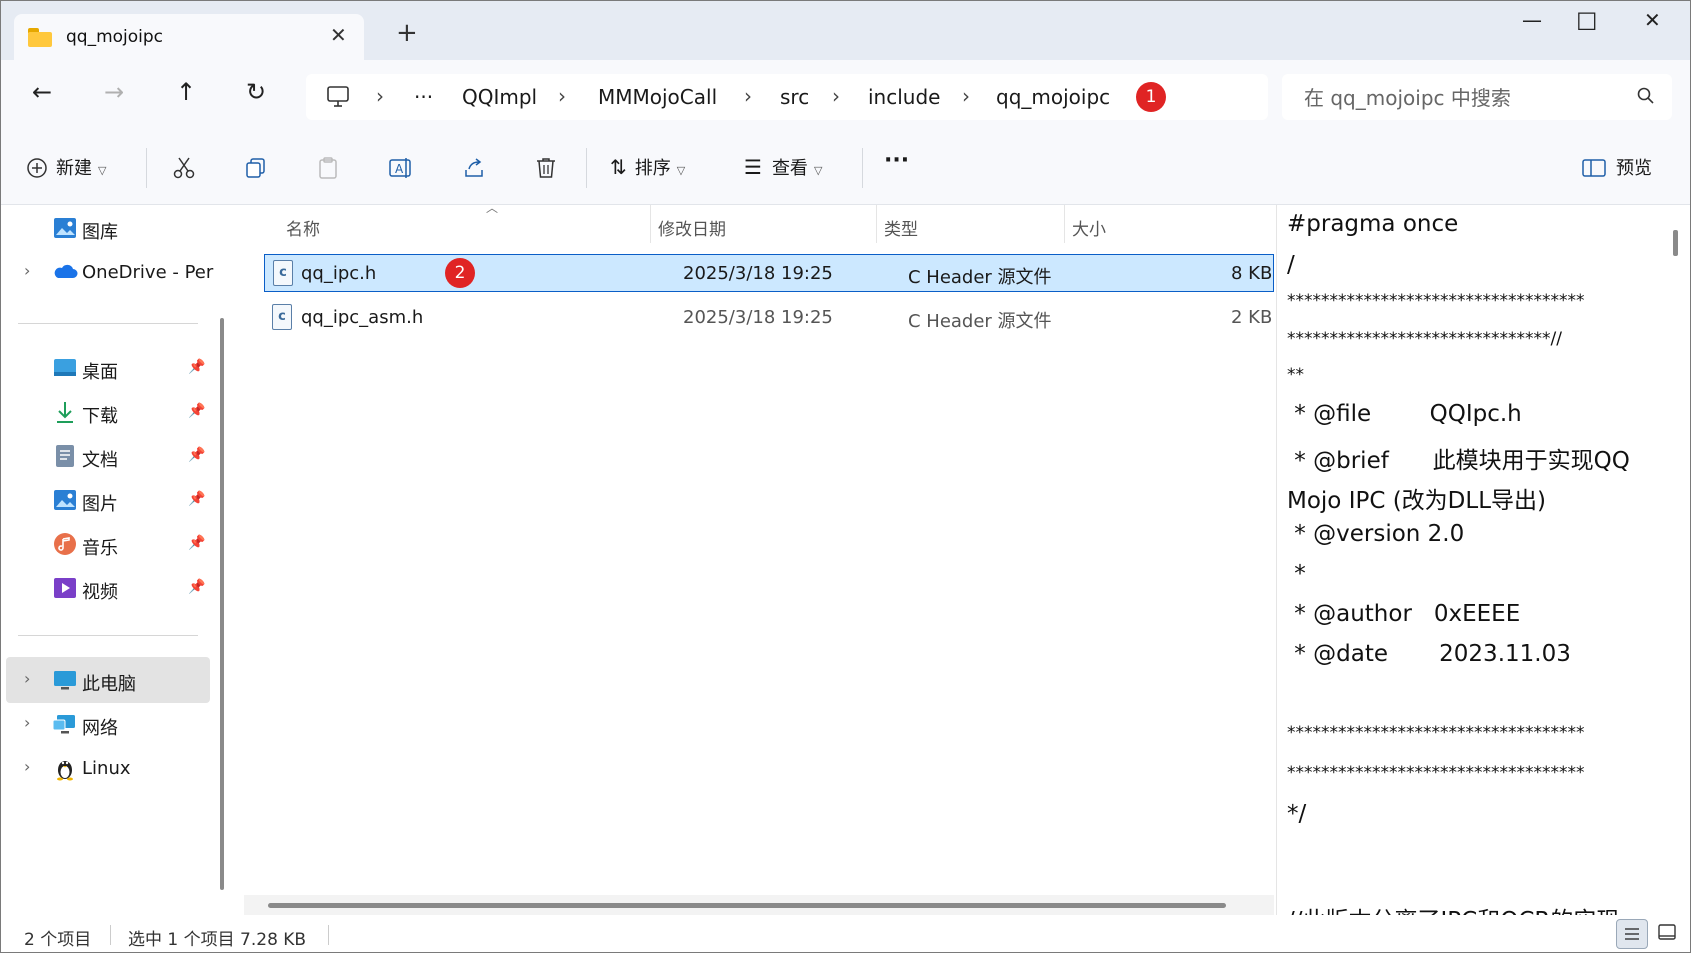 The height and width of the screenshot is (953, 1691). Describe the element at coordinates (1652, 20) in the screenshot. I see `close-window-button: ✕` at that location.